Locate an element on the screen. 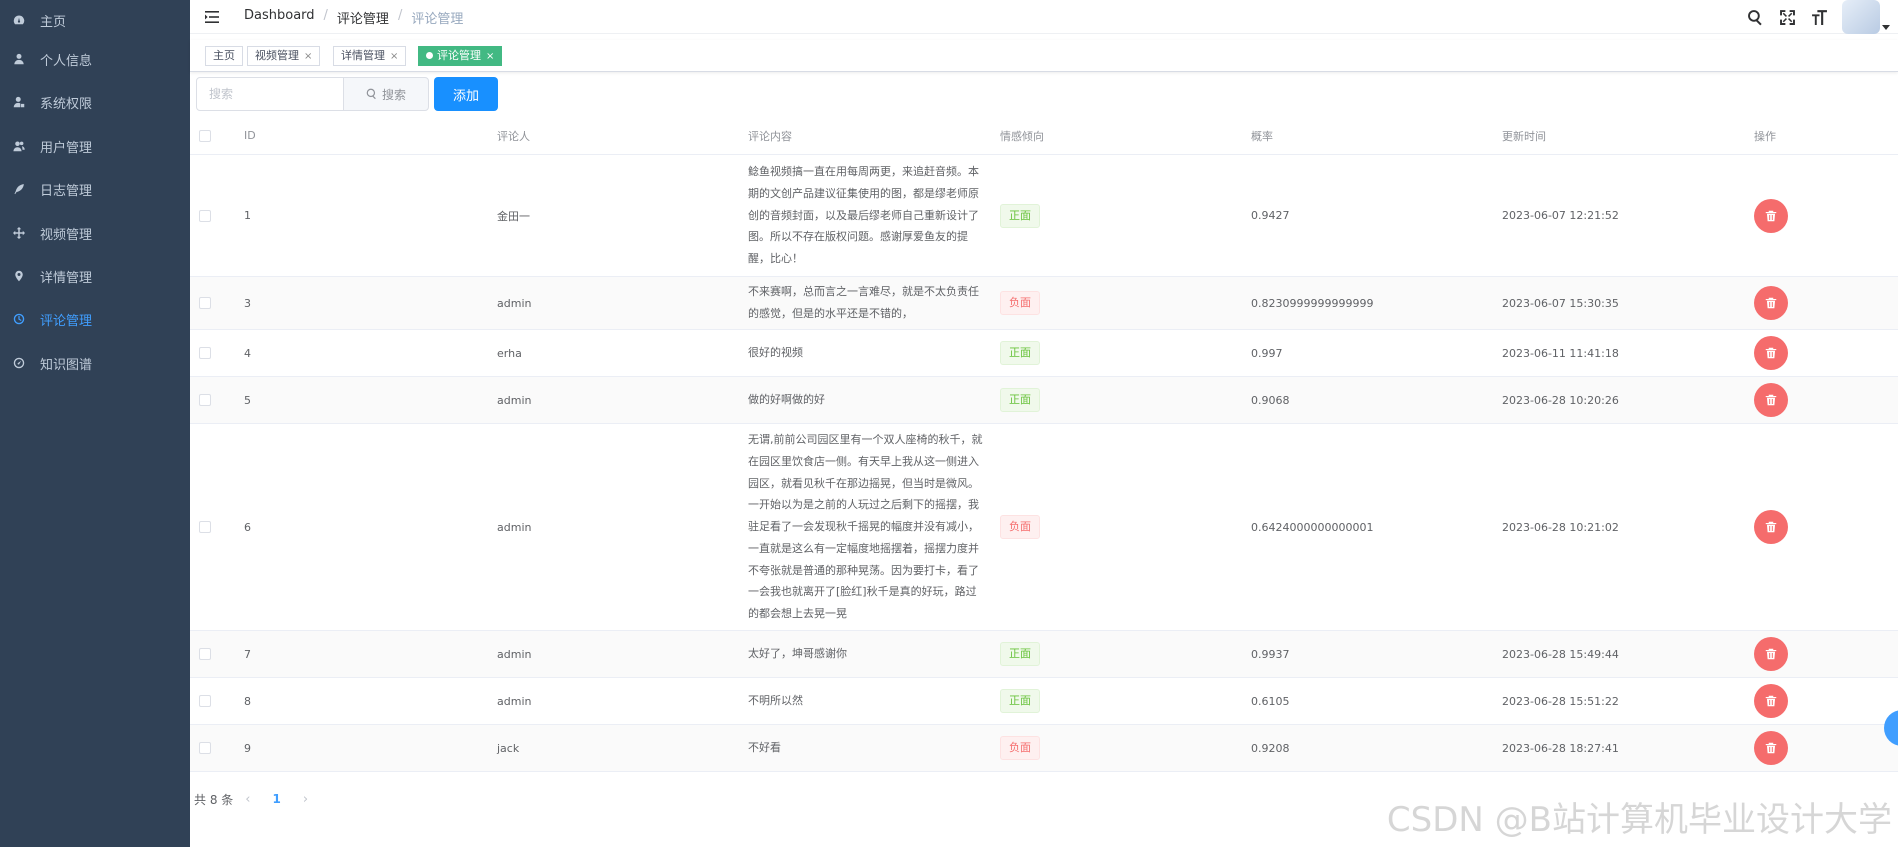 This screenshot has width=1898, height=847. fullscreen-icon is located at coordinates (1787, 17).